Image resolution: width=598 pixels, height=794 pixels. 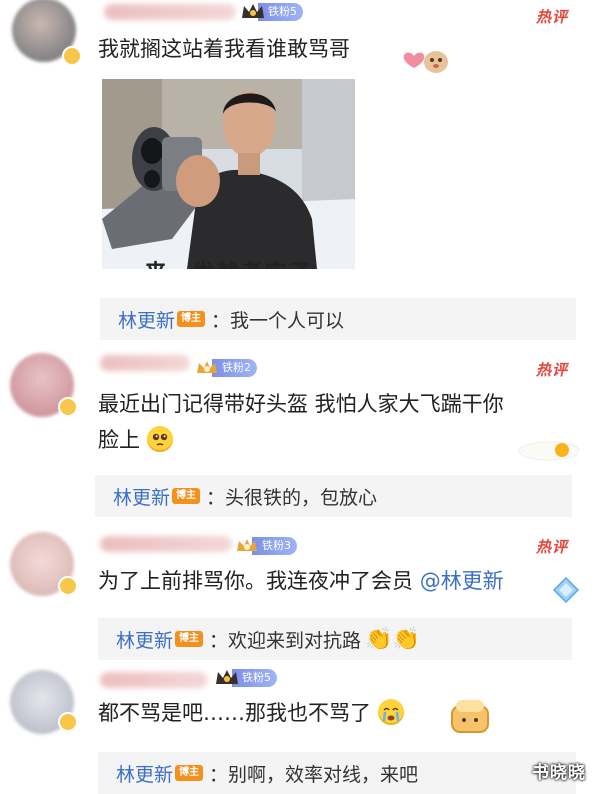 I want to click on watermark: 书晓晓, so click(x=559, y=773).